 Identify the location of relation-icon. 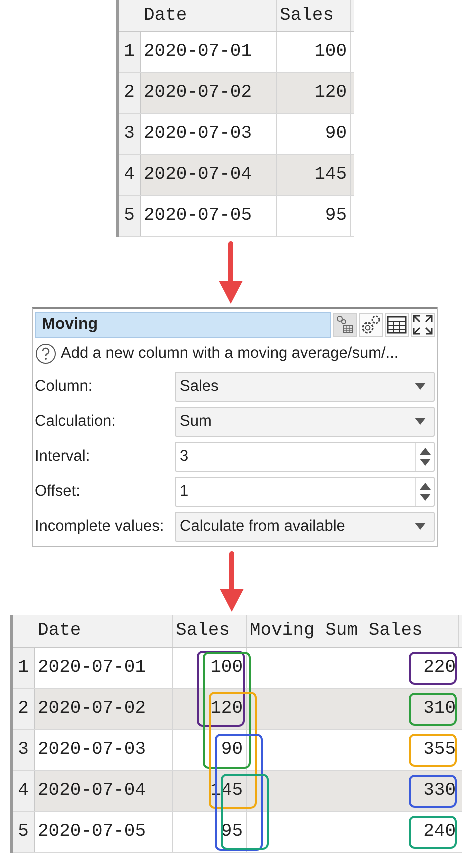
(345, 325).